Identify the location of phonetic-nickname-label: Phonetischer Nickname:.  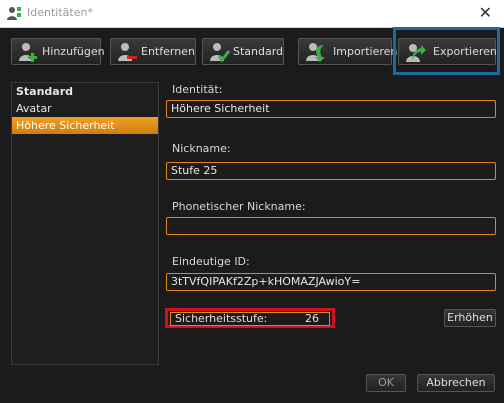
(239, 206).